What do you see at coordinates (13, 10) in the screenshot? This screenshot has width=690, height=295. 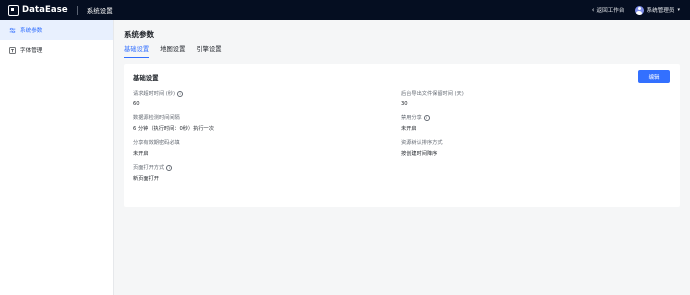 I see `dataease-logo-icon` at bounding box center [13, 10].